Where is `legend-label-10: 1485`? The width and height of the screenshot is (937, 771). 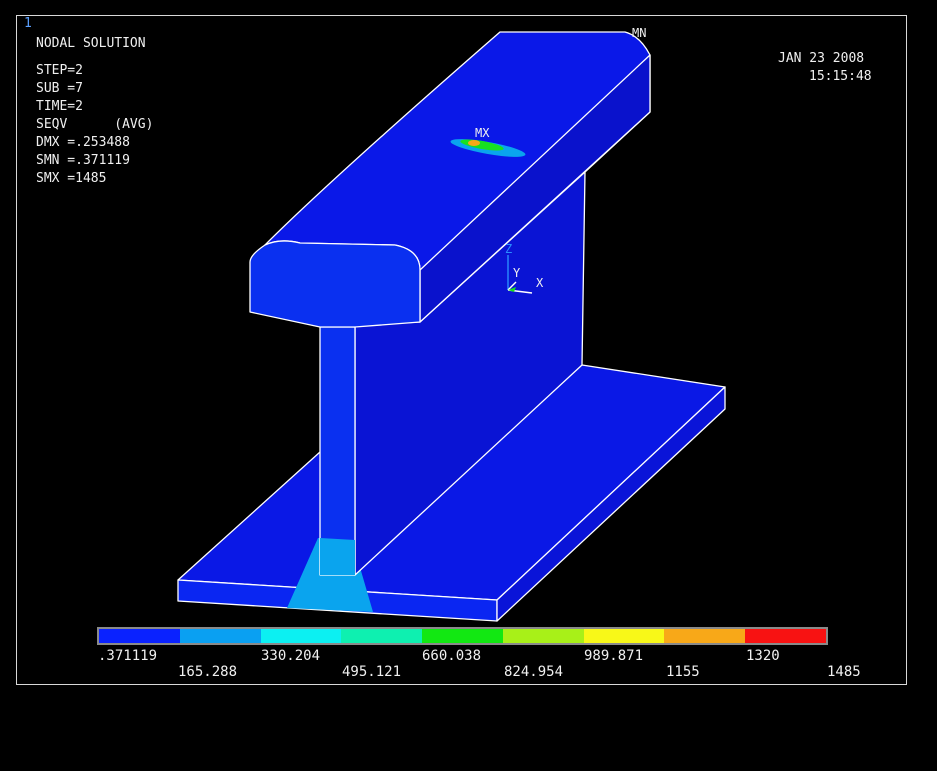 legend-label-10: 1485 is located at coordinates (844, 672).